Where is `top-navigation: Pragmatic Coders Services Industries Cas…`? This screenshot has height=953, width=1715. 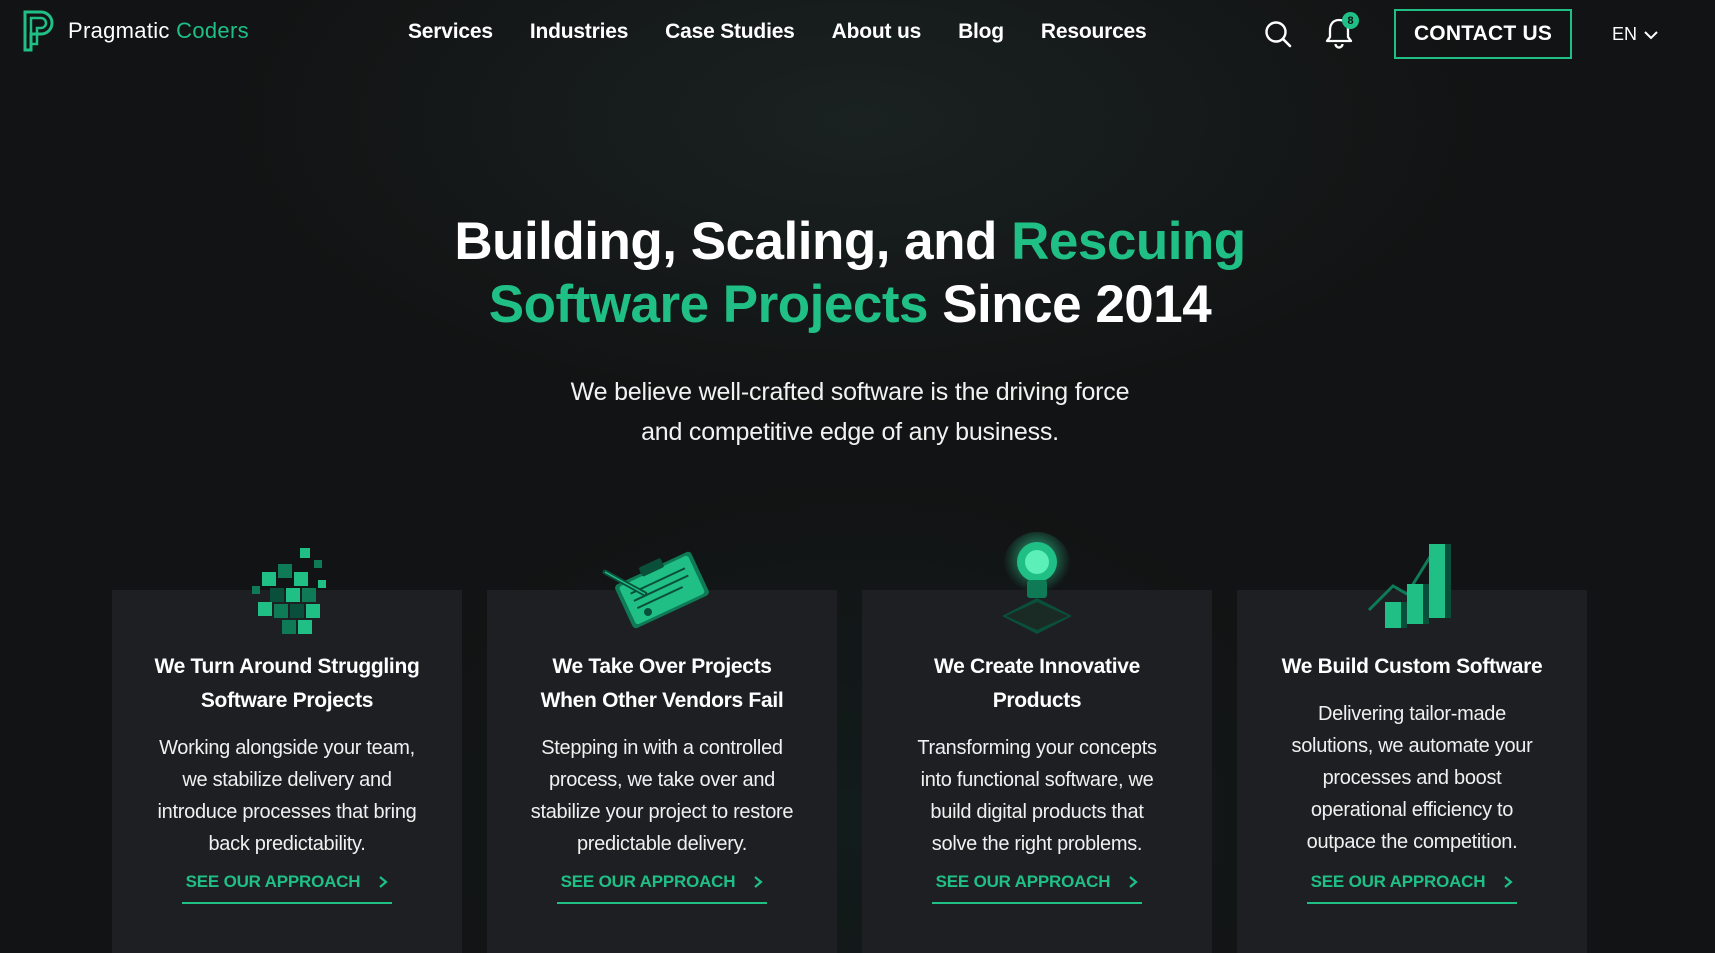
top-navigation: Pragmatic Coders Services Industries Cas… is located at coordinates (857, 36).